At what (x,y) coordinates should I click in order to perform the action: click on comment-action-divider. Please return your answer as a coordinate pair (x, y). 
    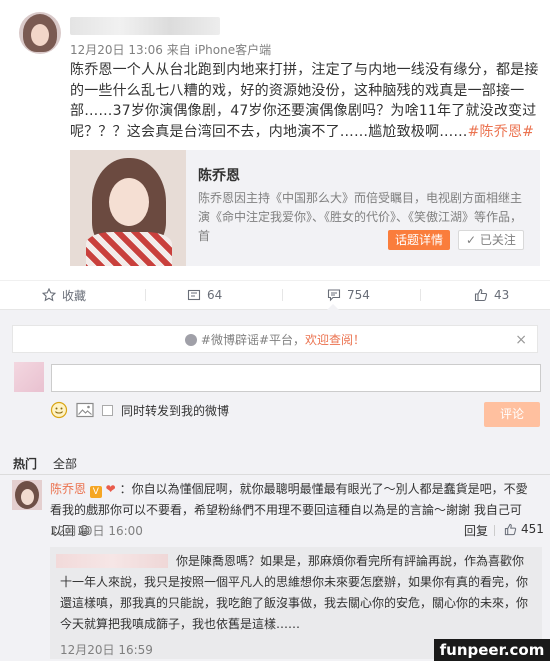
    Looking at the image, I should click on (494, 530).